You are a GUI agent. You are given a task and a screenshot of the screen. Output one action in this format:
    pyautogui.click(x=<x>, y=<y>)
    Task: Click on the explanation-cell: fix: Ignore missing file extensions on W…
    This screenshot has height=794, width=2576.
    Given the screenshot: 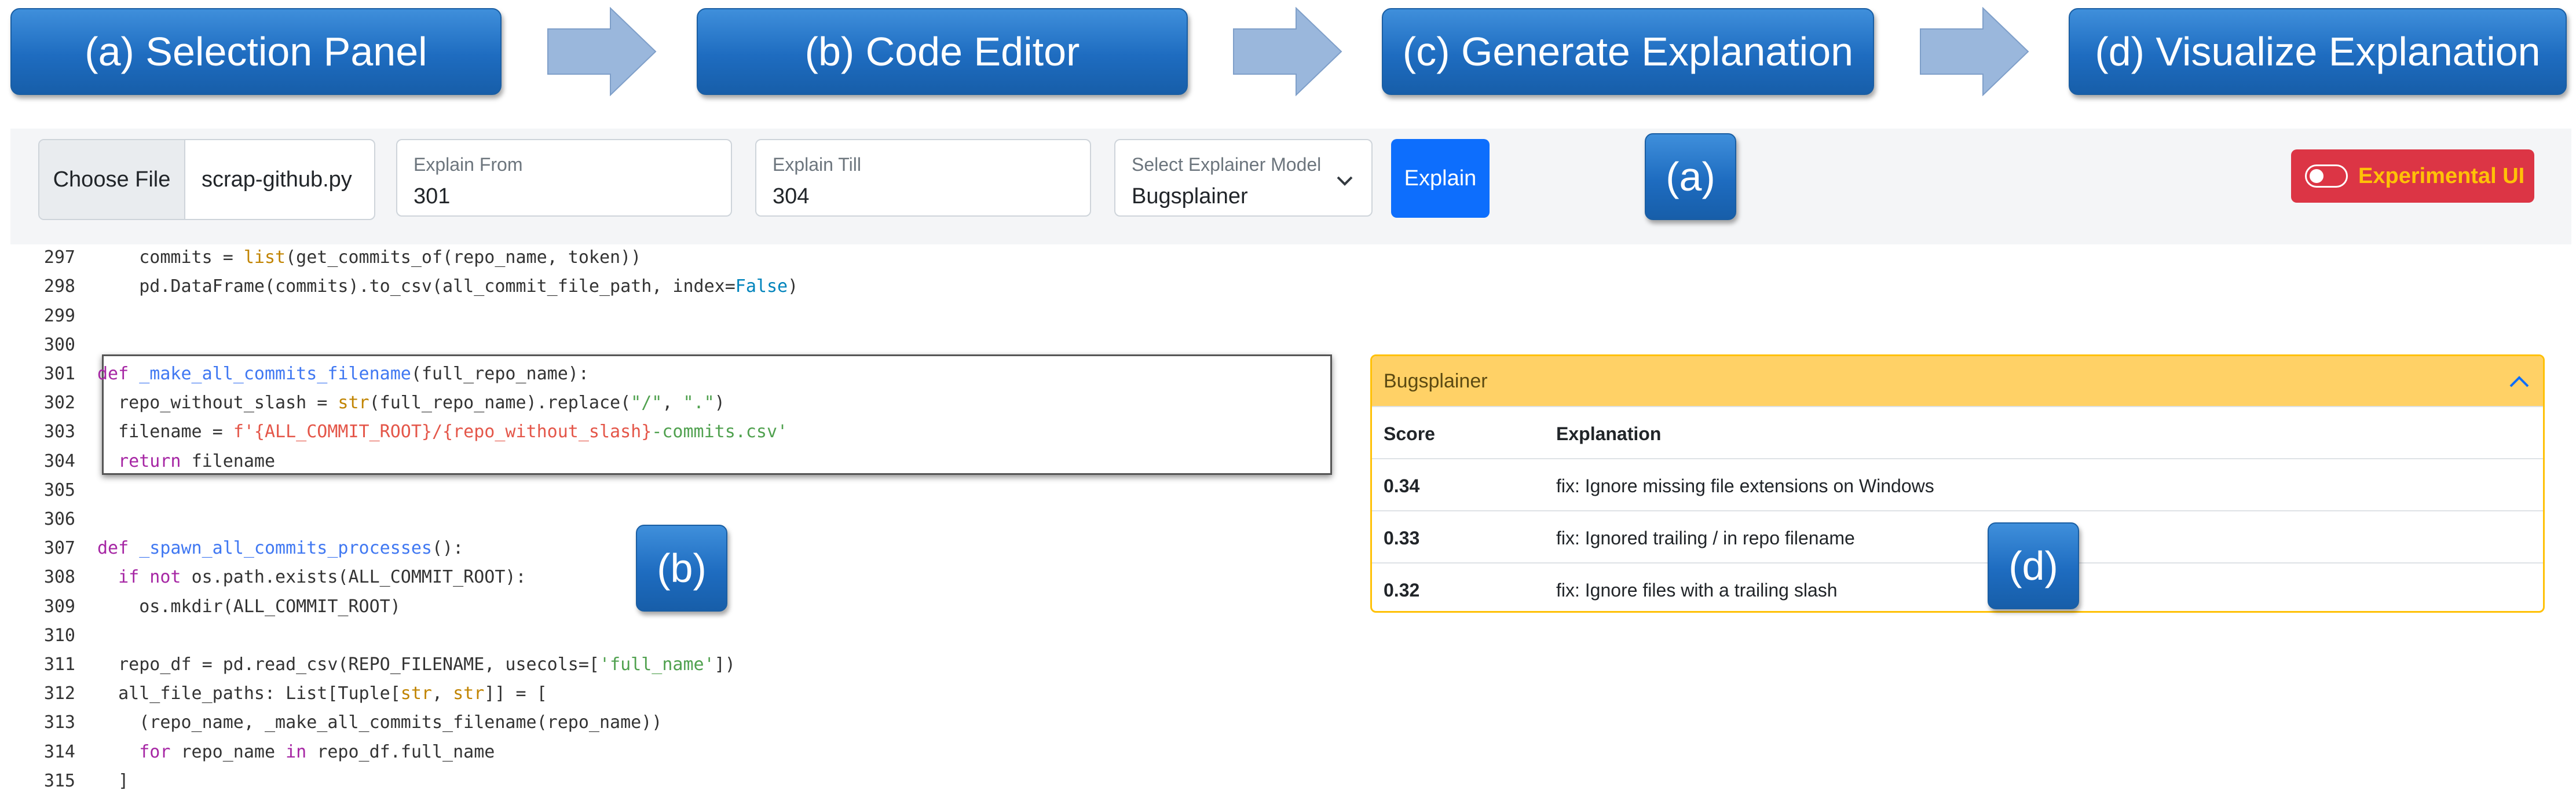 What is the action you would take?
    pyautogui.click(x=1745, y=485)
    